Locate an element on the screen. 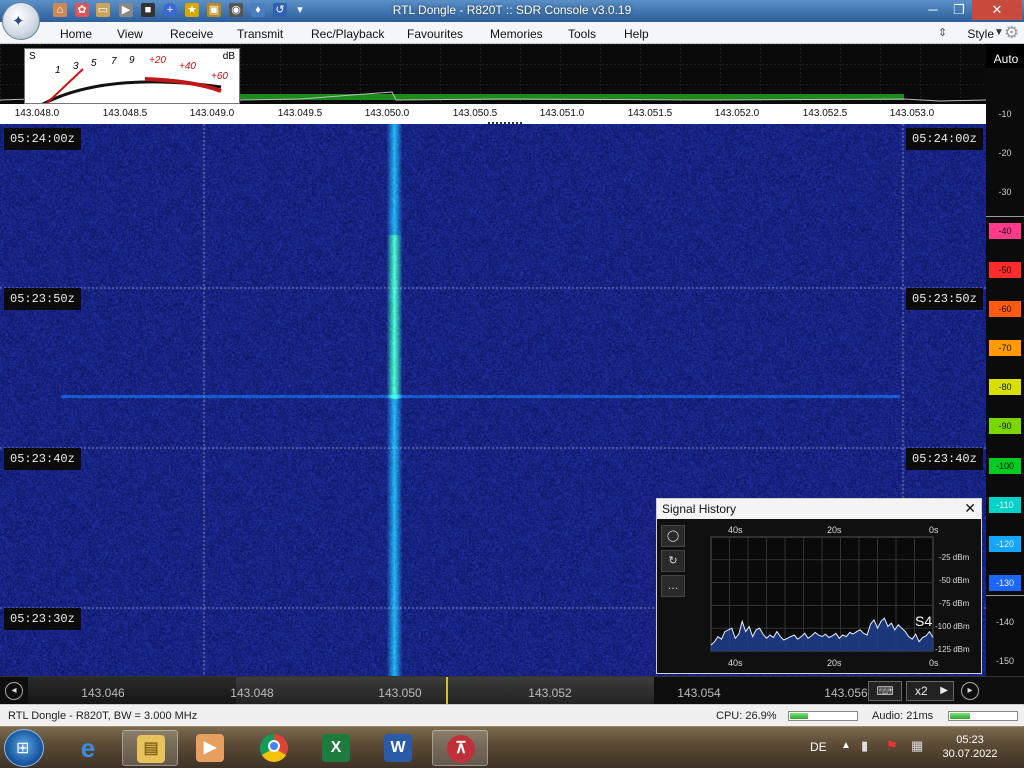 The image size is (1024, 768). overview-freq: 143.048 is located at coordinates (252, 693).